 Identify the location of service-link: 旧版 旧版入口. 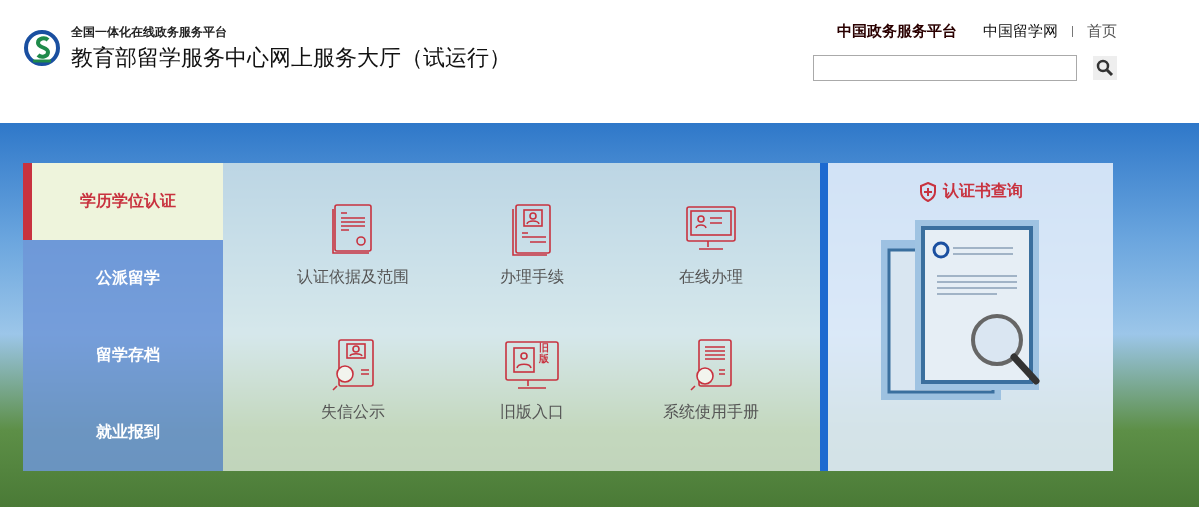
(531, 393).